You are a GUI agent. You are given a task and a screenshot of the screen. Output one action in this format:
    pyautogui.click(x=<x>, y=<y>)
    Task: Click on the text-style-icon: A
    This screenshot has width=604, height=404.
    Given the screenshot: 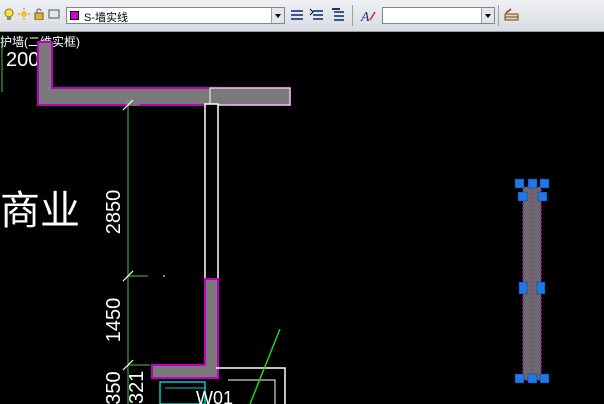 What is the action you would take?
    pyautogui.click(x=368, y=17)
    